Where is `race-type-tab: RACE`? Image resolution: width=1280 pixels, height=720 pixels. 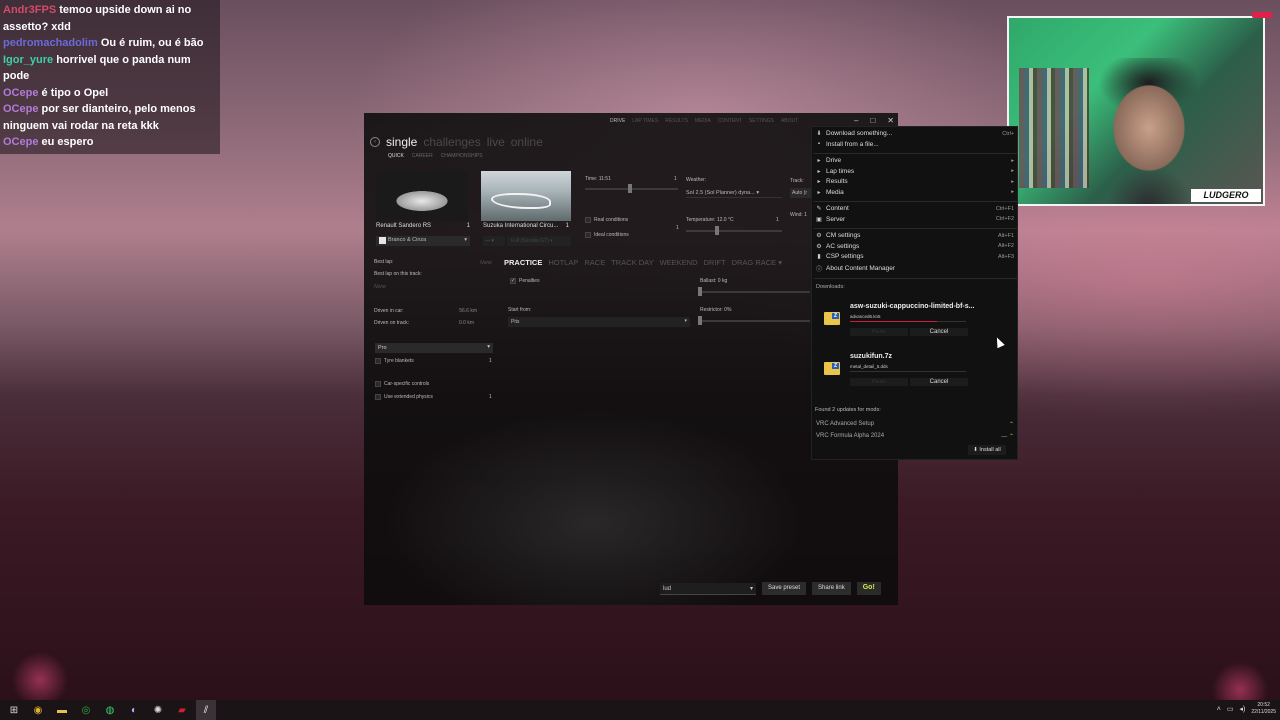 race-type-tab: RACE is located at coordinates (594, 262).